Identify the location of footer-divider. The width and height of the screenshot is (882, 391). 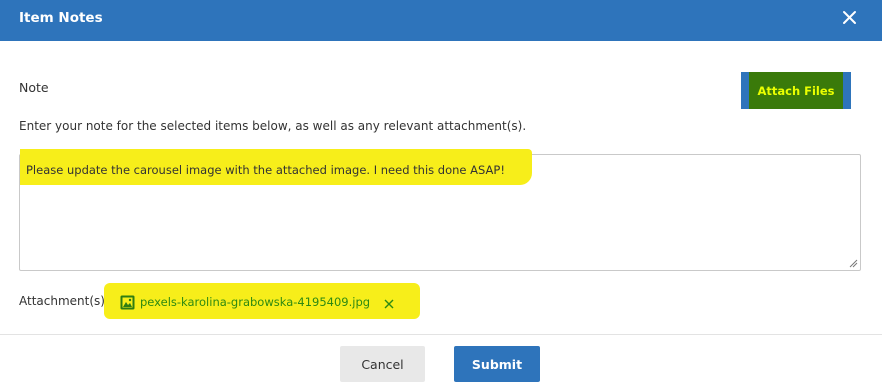
(441, 334).